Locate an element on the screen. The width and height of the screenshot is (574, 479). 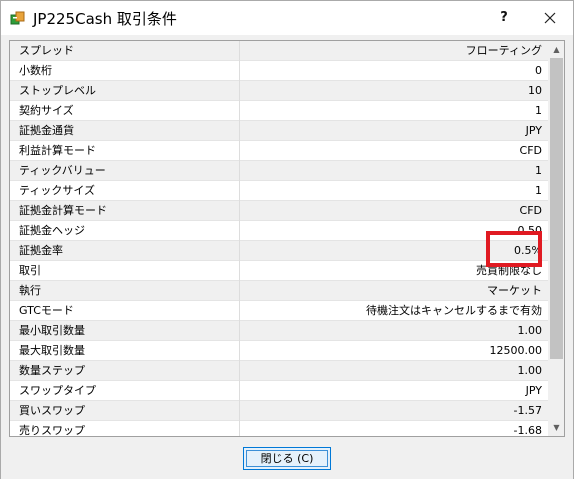
scroll-thumb is located at coordinates (556, 208).